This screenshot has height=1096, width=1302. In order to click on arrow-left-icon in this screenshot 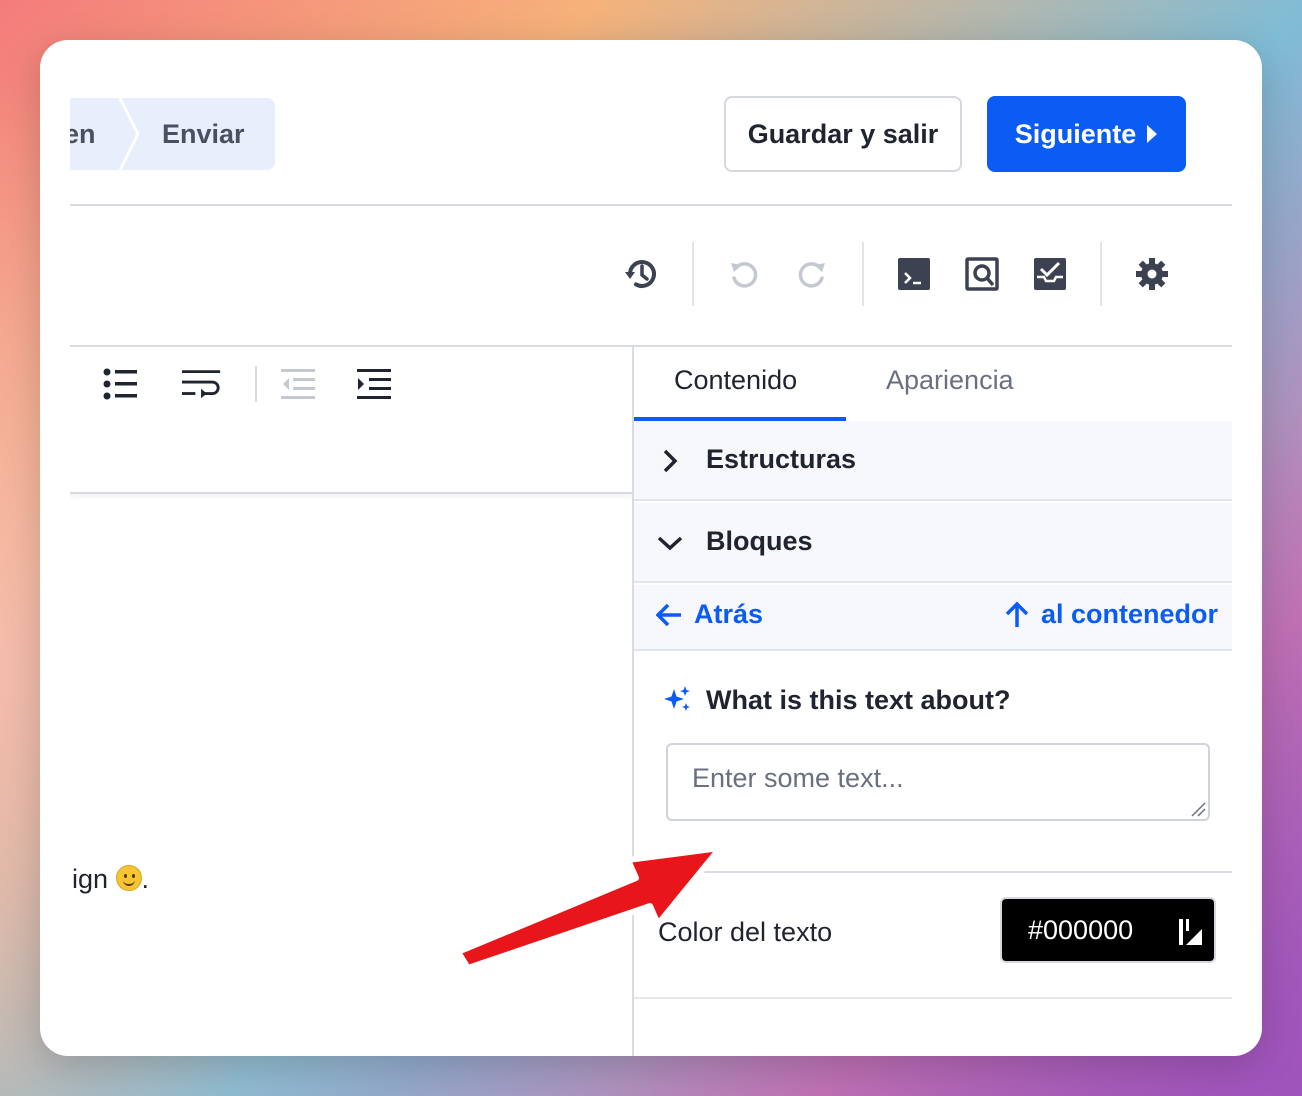, I will do `click(668, 614)`.